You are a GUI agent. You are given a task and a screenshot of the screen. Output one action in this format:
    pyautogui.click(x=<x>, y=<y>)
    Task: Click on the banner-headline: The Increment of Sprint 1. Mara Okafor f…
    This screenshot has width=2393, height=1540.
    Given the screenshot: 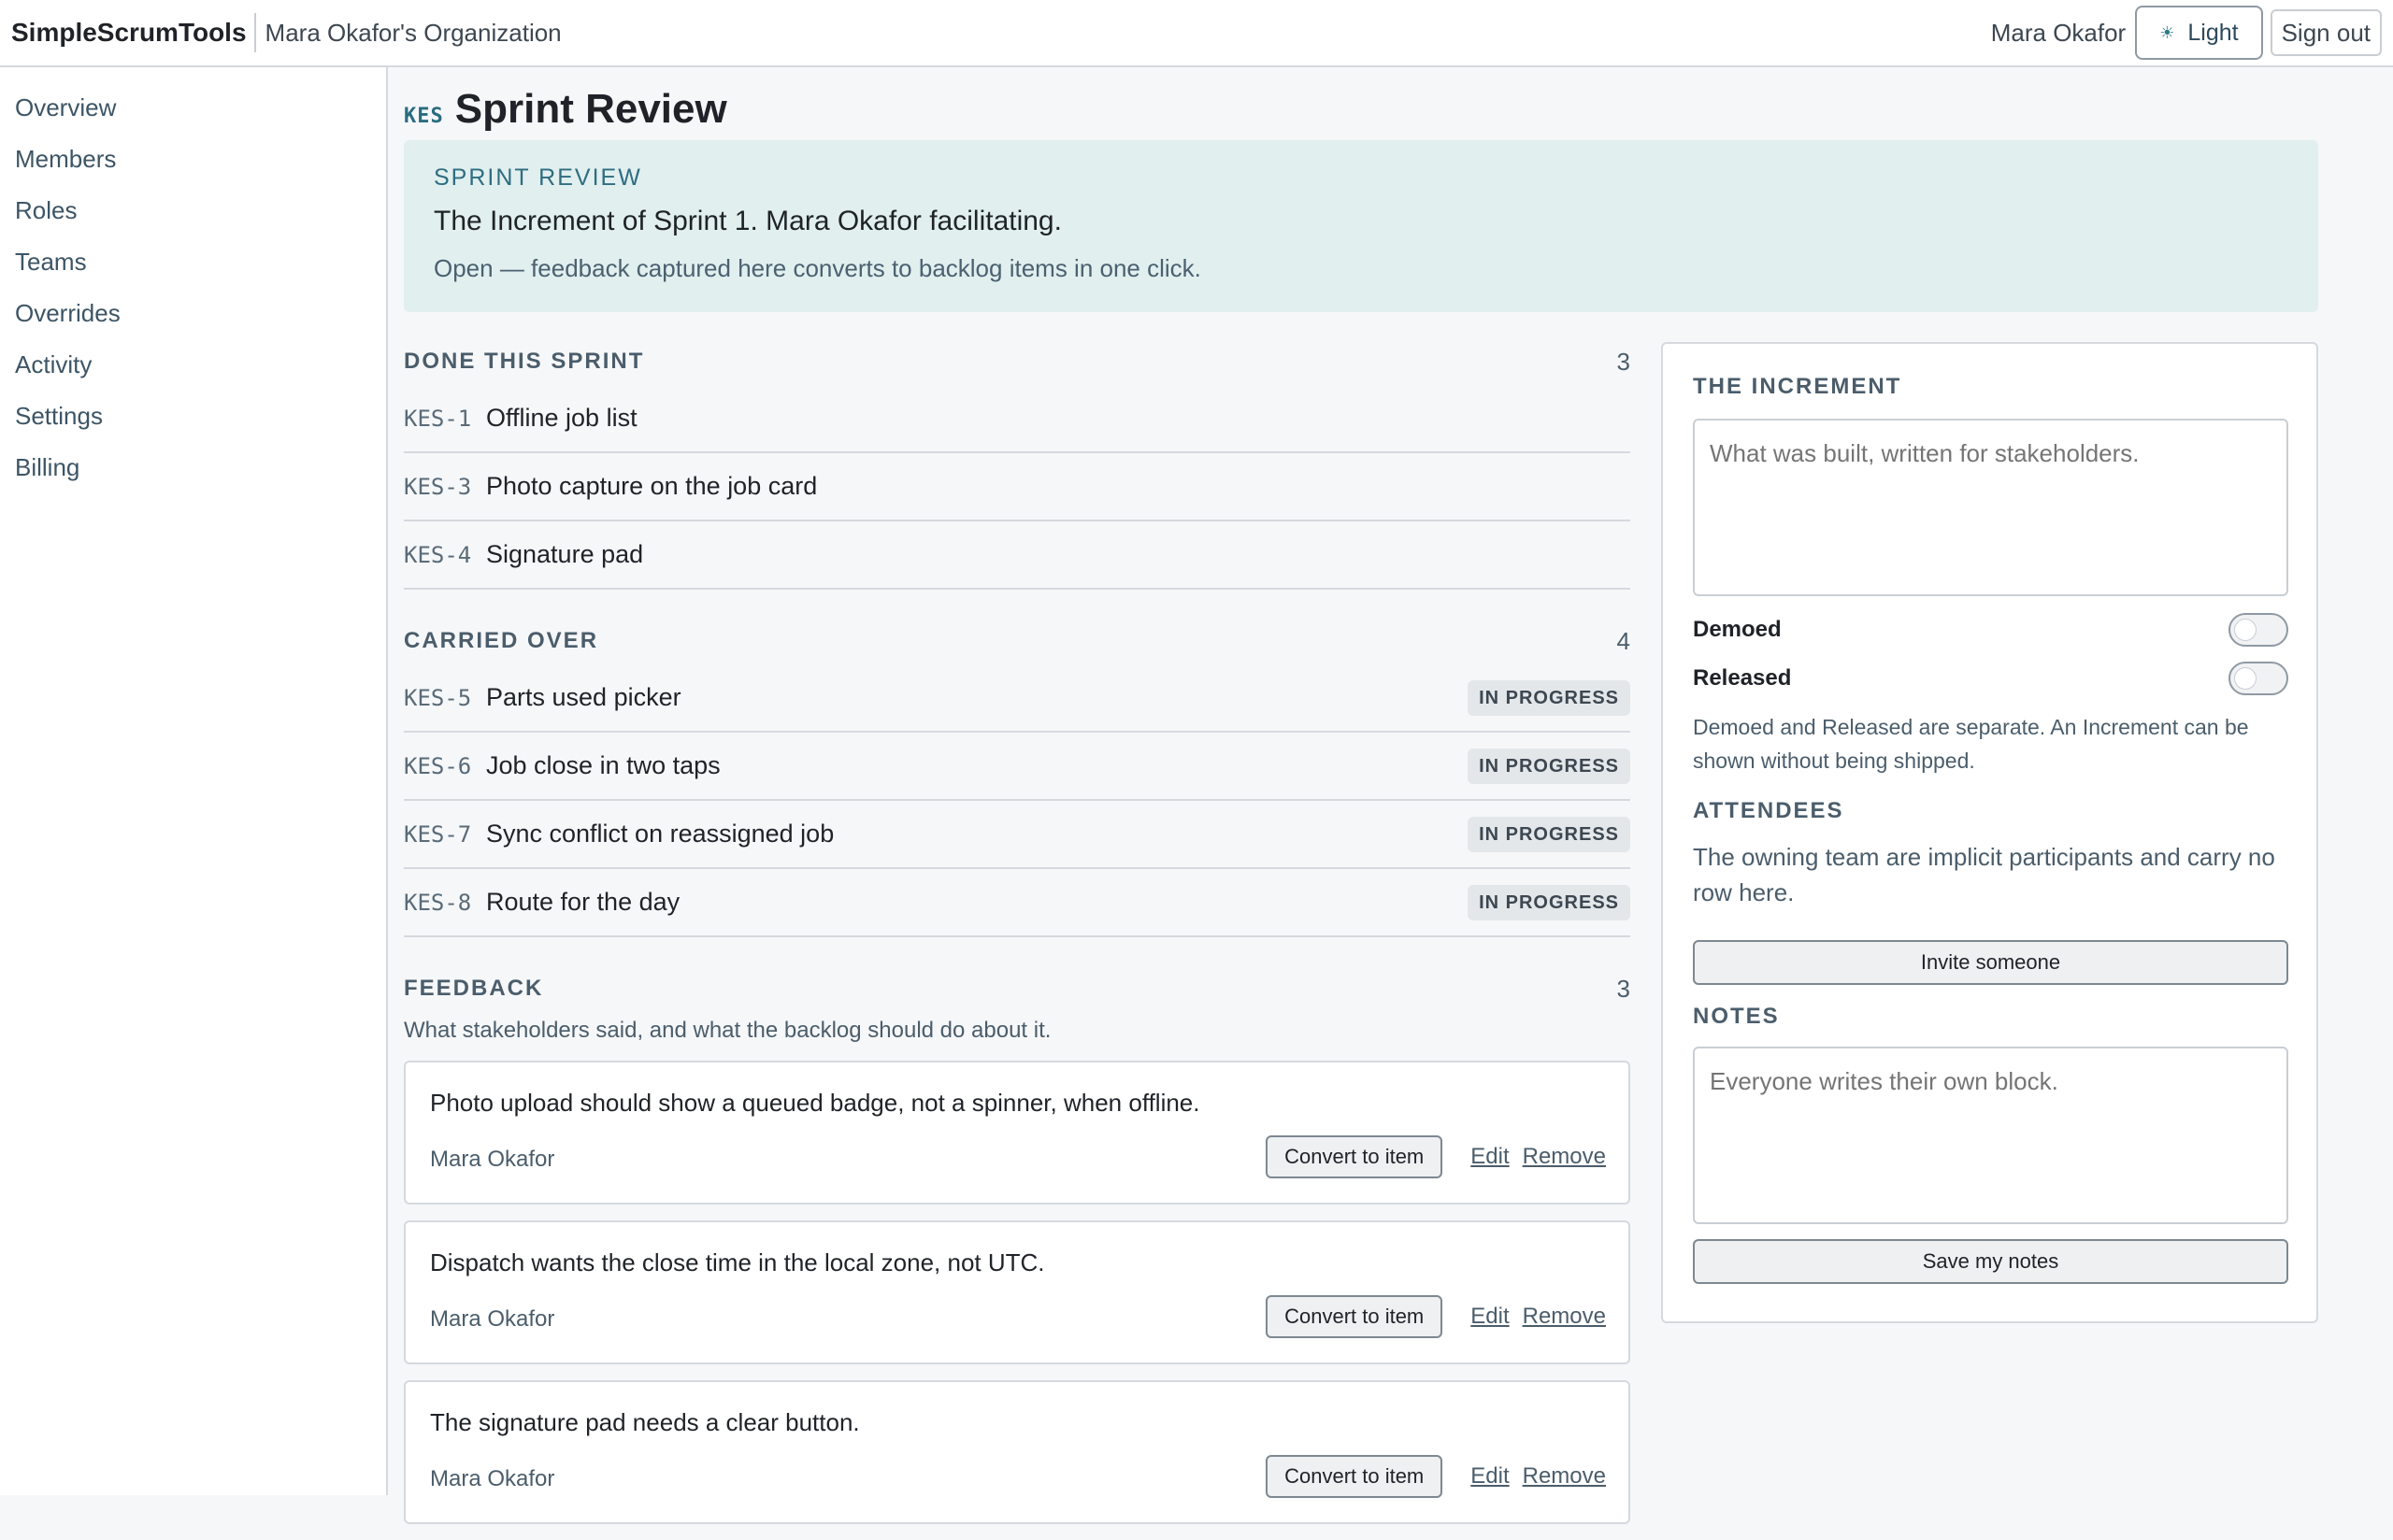 What is the action you would take?
    pyautogui.click(x=748, y=221)
    